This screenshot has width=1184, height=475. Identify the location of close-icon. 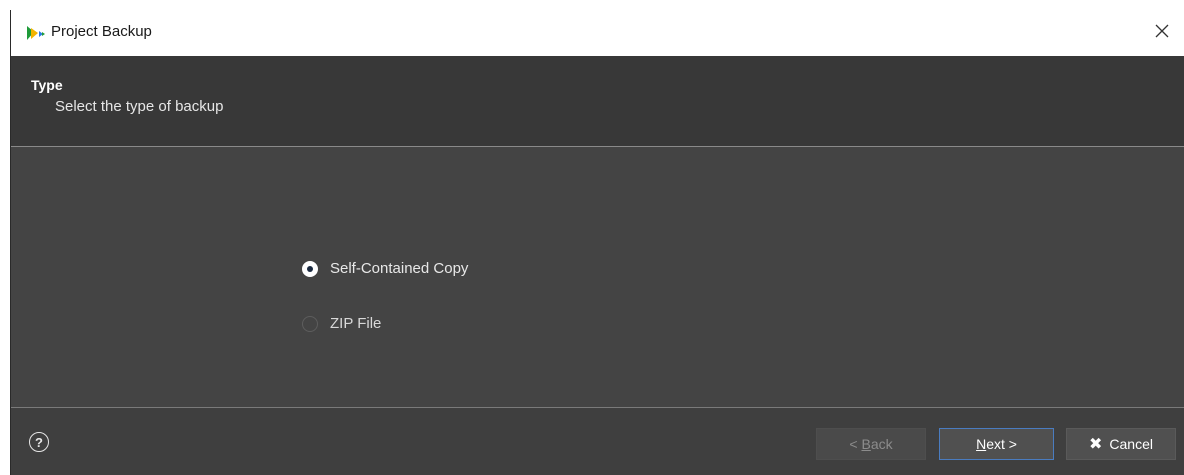
(1162, 33).